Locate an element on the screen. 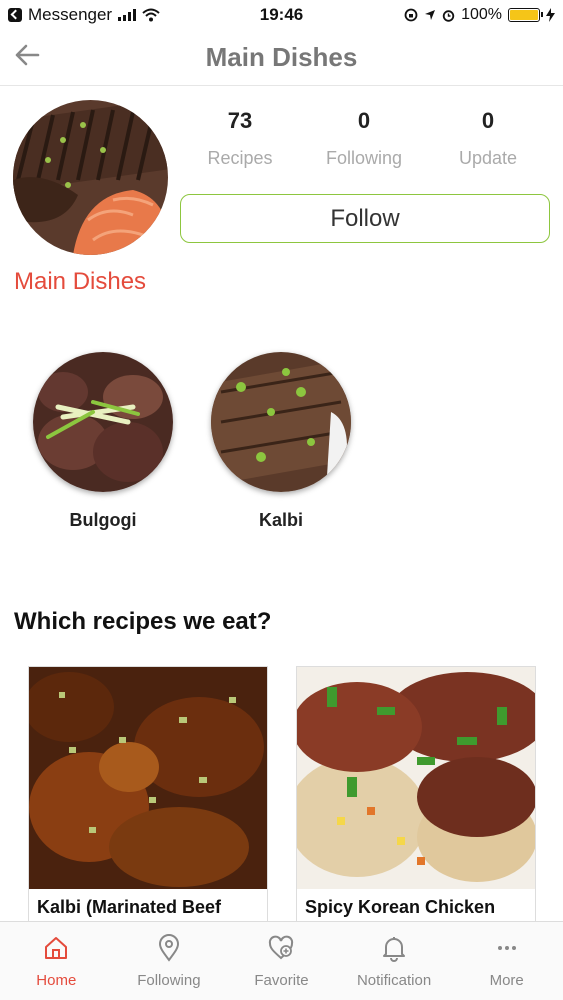 This screenshot has height=1000, width=563. category-label: Bulgogi is located at coordinates (103, 520).